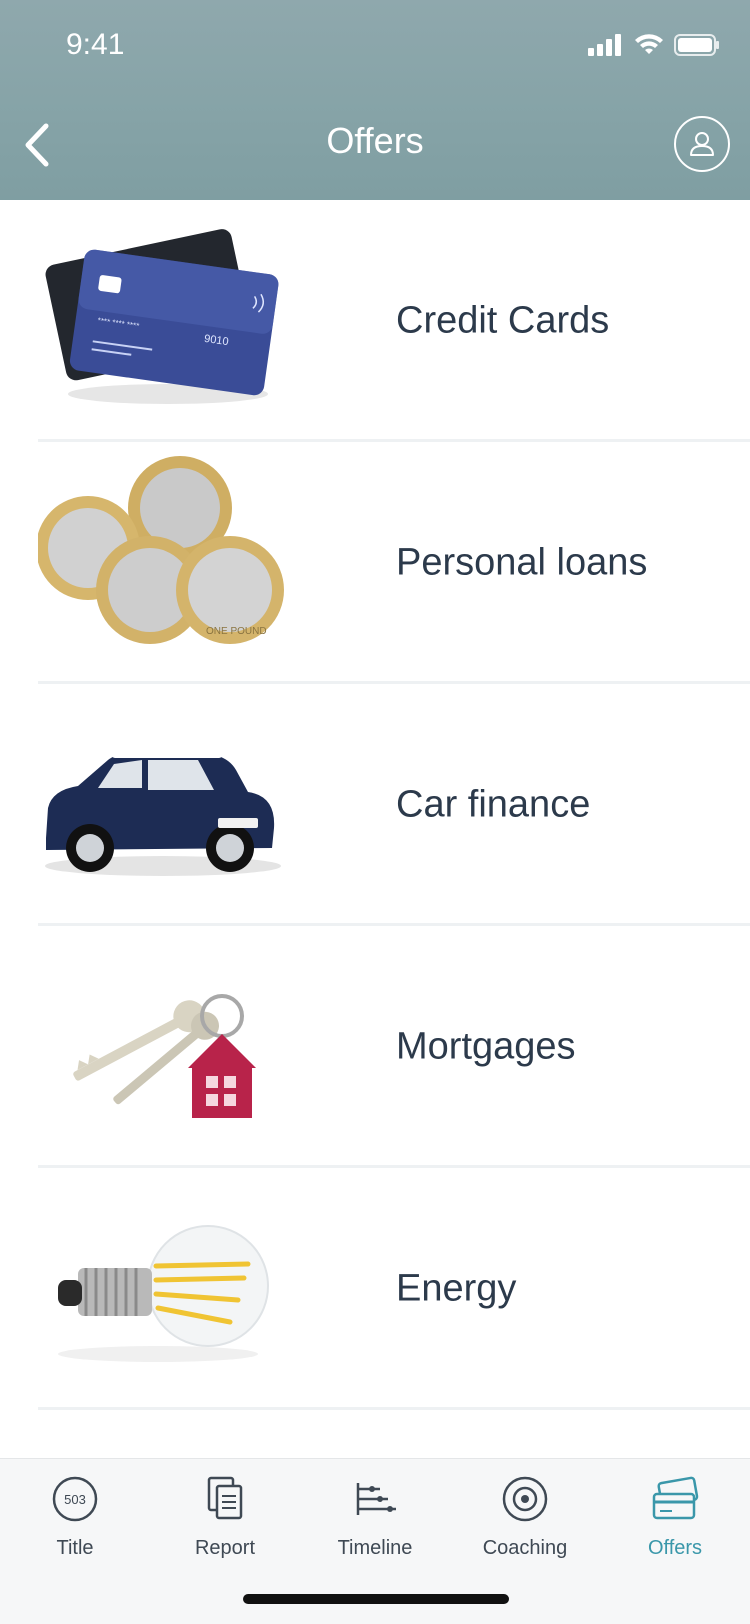 The image size is (750, 1624). I want to click on offer-label: Mortgages, so click(486, 1046).